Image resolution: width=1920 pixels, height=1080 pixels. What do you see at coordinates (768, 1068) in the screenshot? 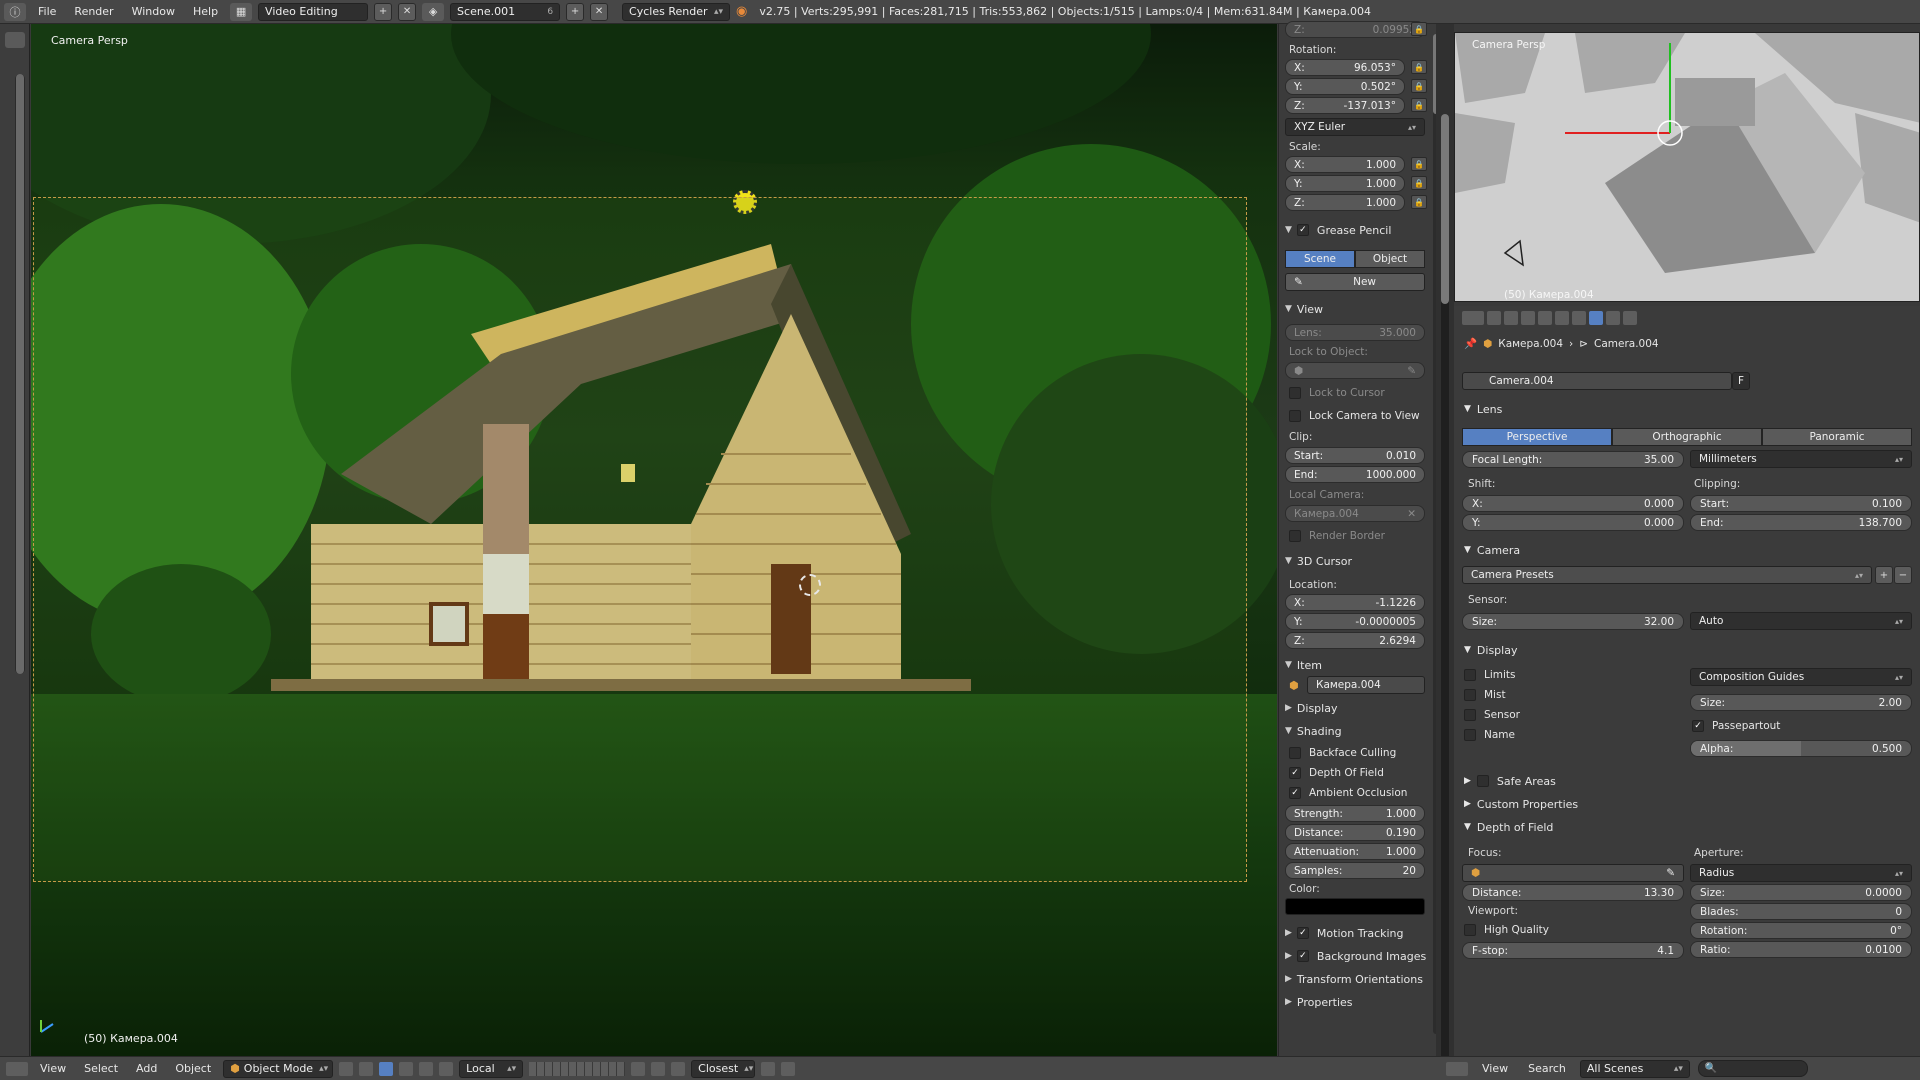
I see `render-preview-icon` at bounding box center [768, 1068].